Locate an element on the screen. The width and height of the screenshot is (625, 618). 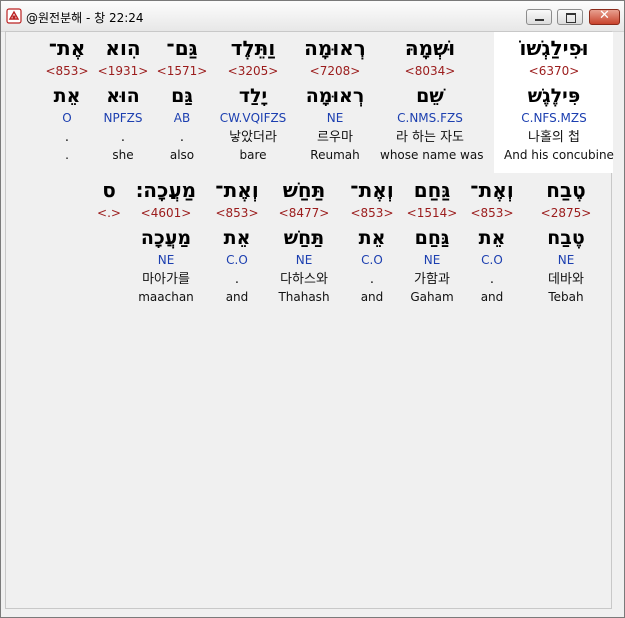
maximize-button is located at coordinates (570, 17).